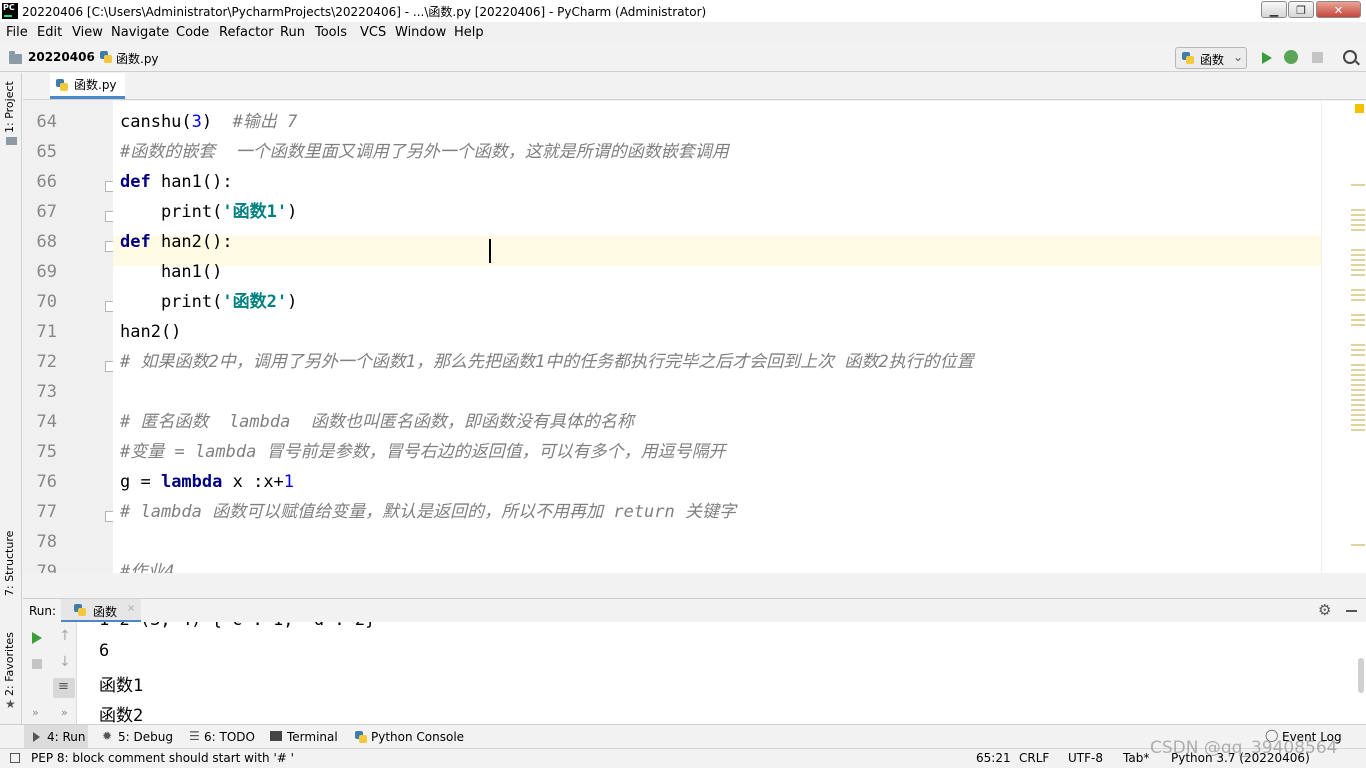 The height and width of the screenshot is (768, 1366). Describe the element at coordinates (121, 686) in the screenshot. I see `console-line: 函数1` at that location.